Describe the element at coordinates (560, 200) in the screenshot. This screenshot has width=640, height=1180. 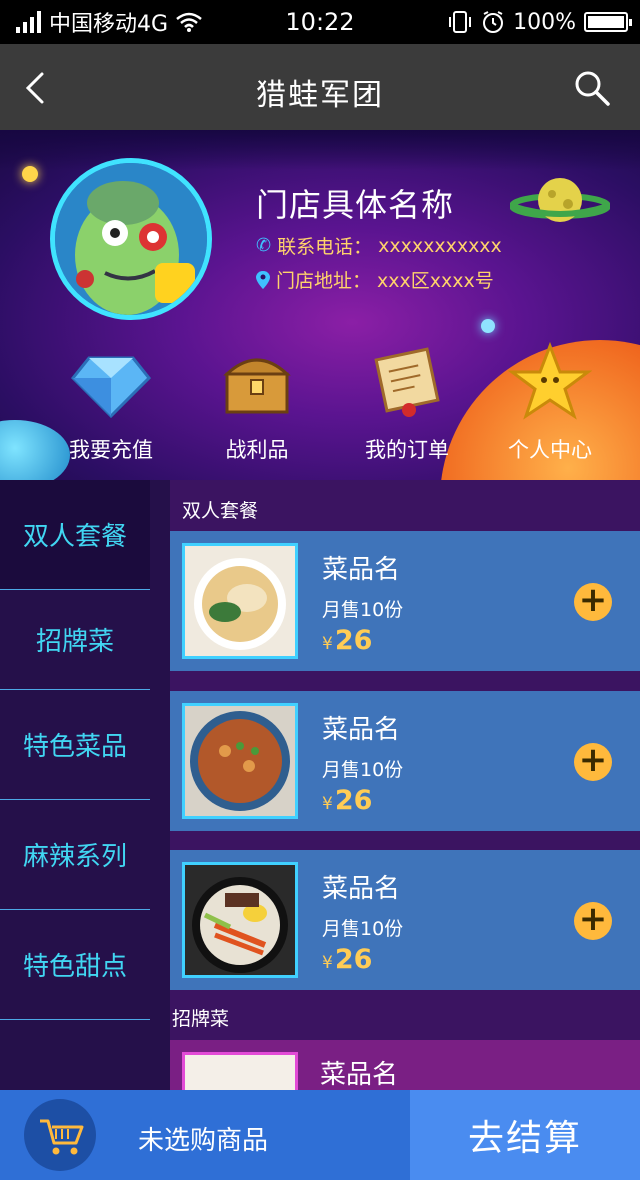
I see `ringed-planet-decoration` at that location.